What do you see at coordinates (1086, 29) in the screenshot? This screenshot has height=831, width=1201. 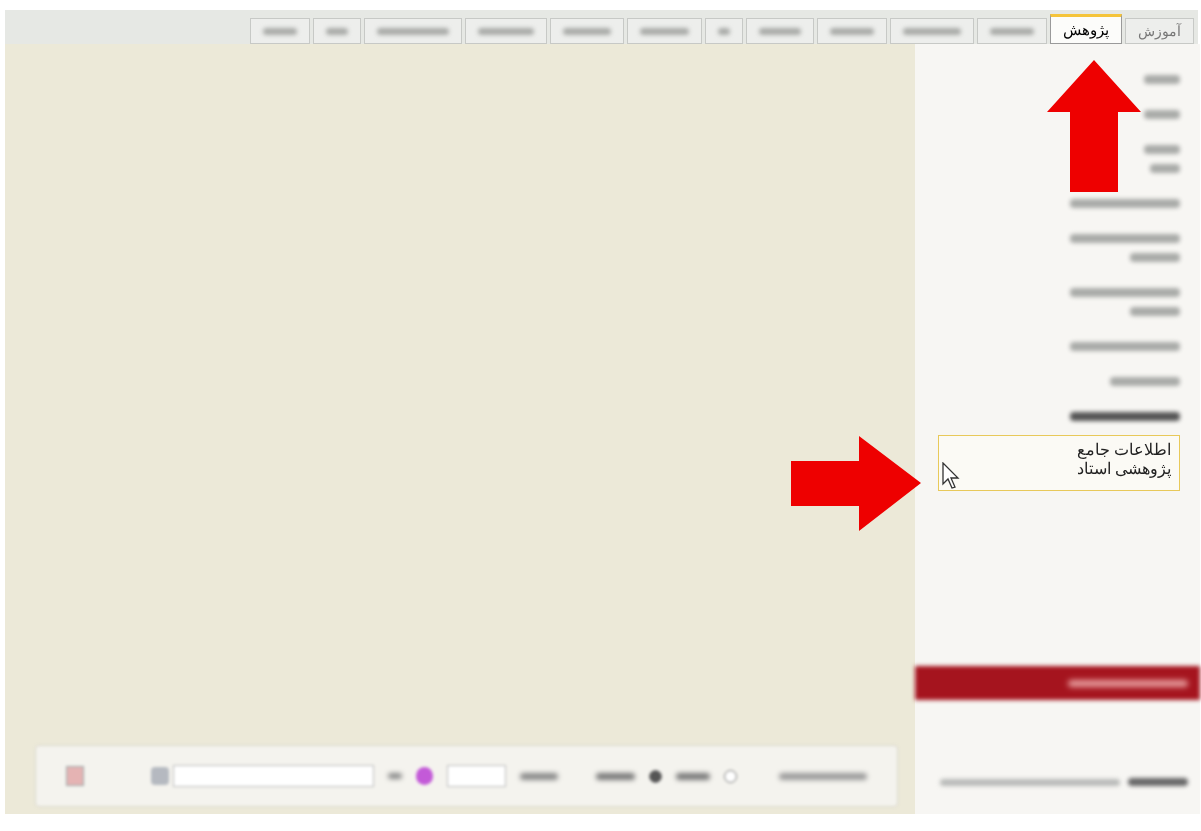 I see `tab: پژوهش` at bounding box center [1086, 29].